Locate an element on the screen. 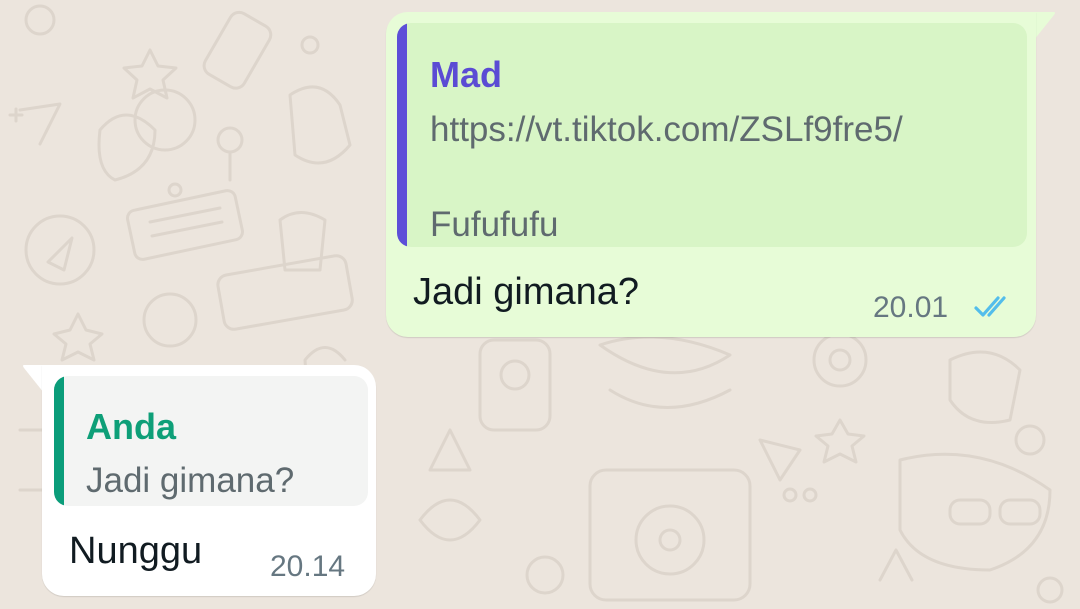 This screenshot has height=609, width=1080. quote-text: Jadi gimana? is located at coordinates (190, 480).